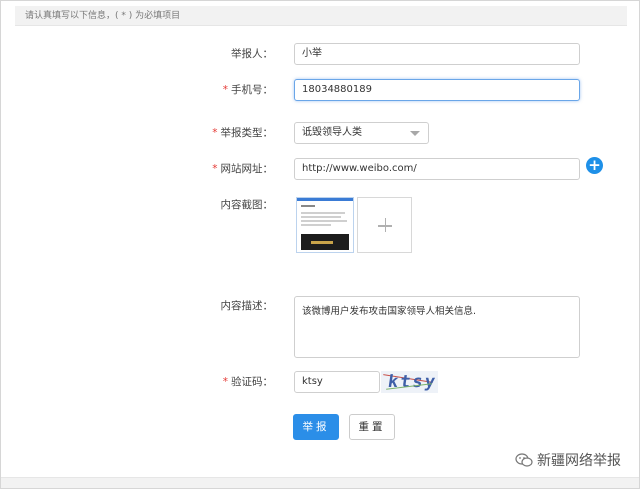 This screenshot has height=489, width=640. What do you see at coordinates (437, 90) in the screenshot?
I see `phone-input: 18034880189` at bounding box center [437, 90].